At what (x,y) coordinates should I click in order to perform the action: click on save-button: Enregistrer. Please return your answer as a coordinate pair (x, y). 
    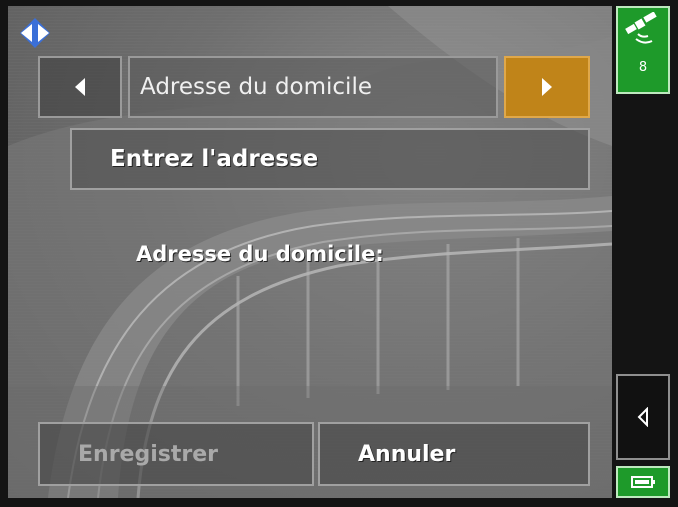
    Looking at the image, I should click on (176, 454).